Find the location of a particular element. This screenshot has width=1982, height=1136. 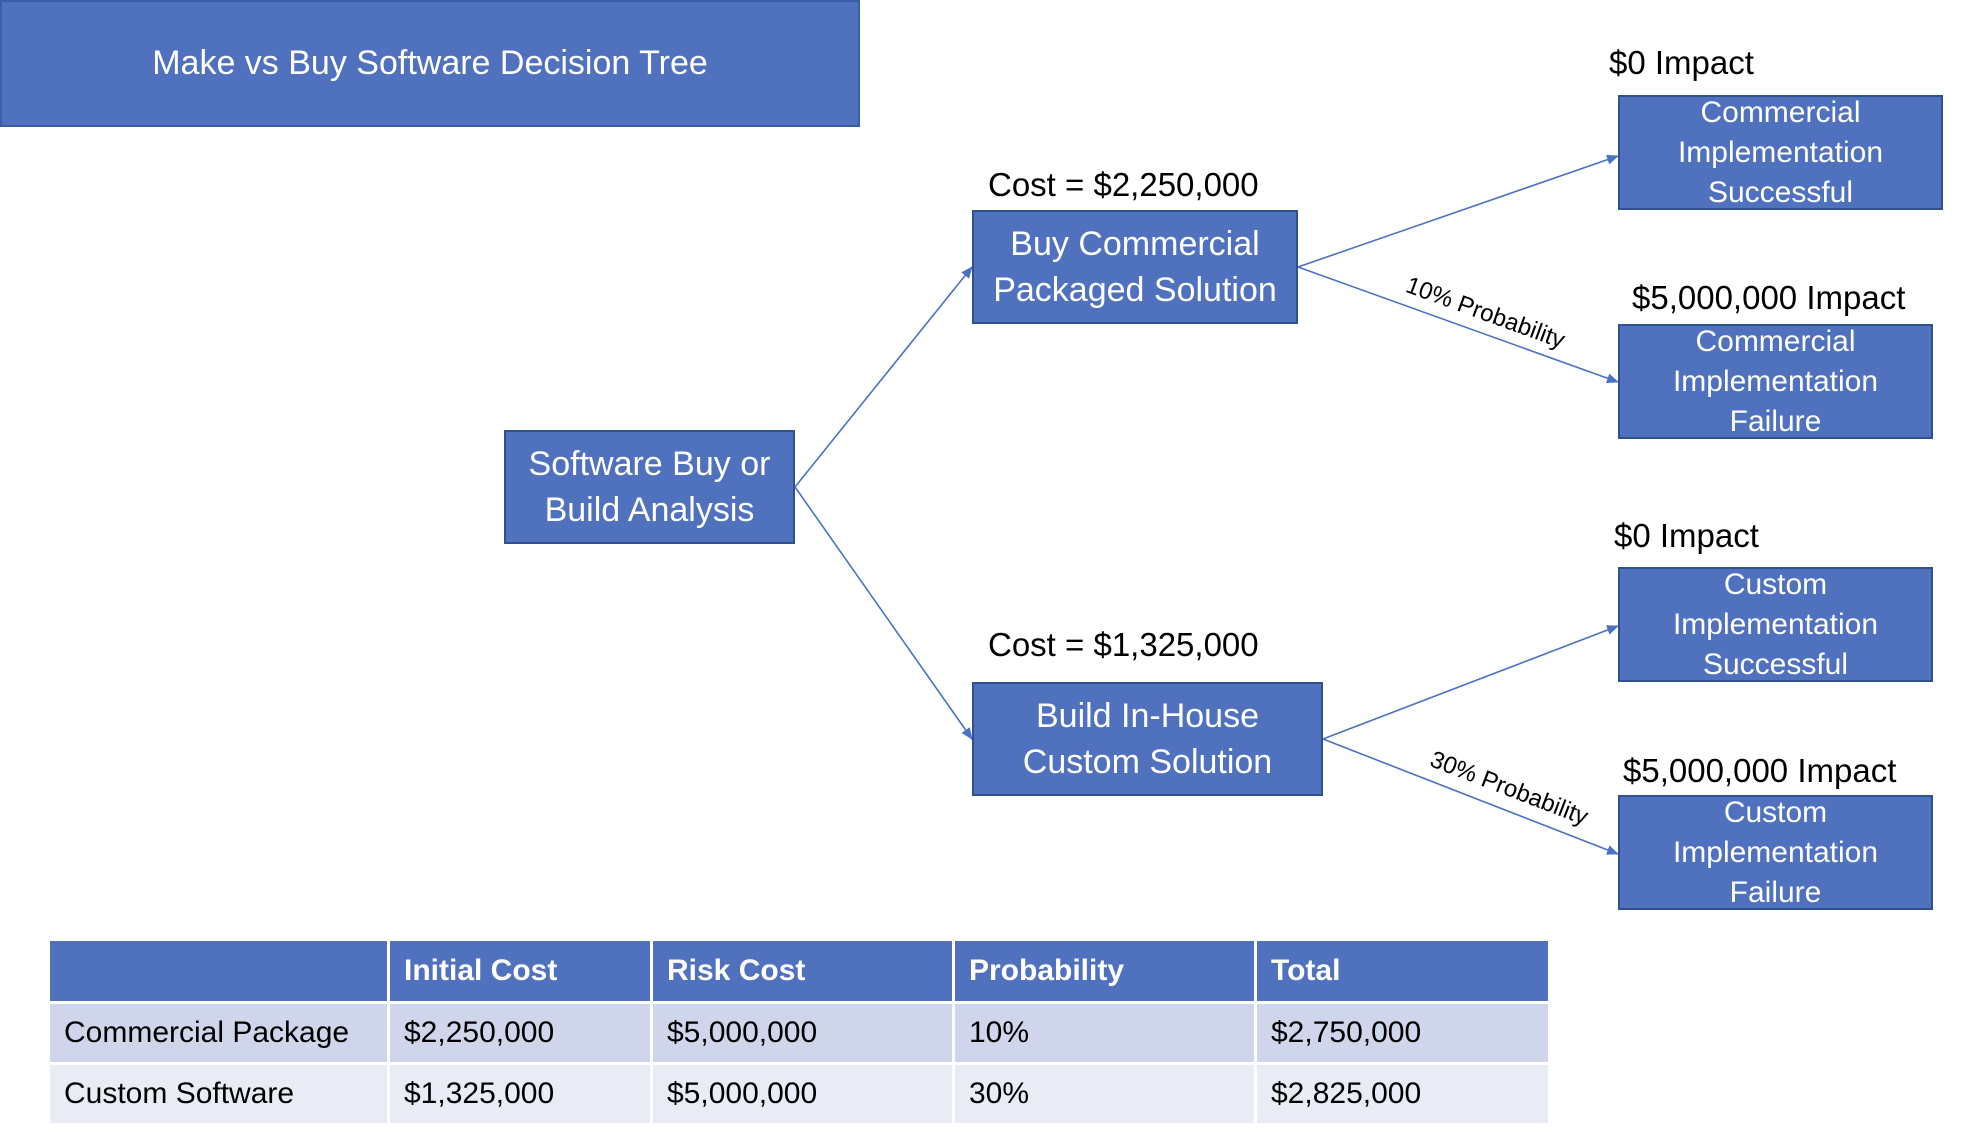

build-node-line1: Build In-House is located at coordinates (1147, 716).